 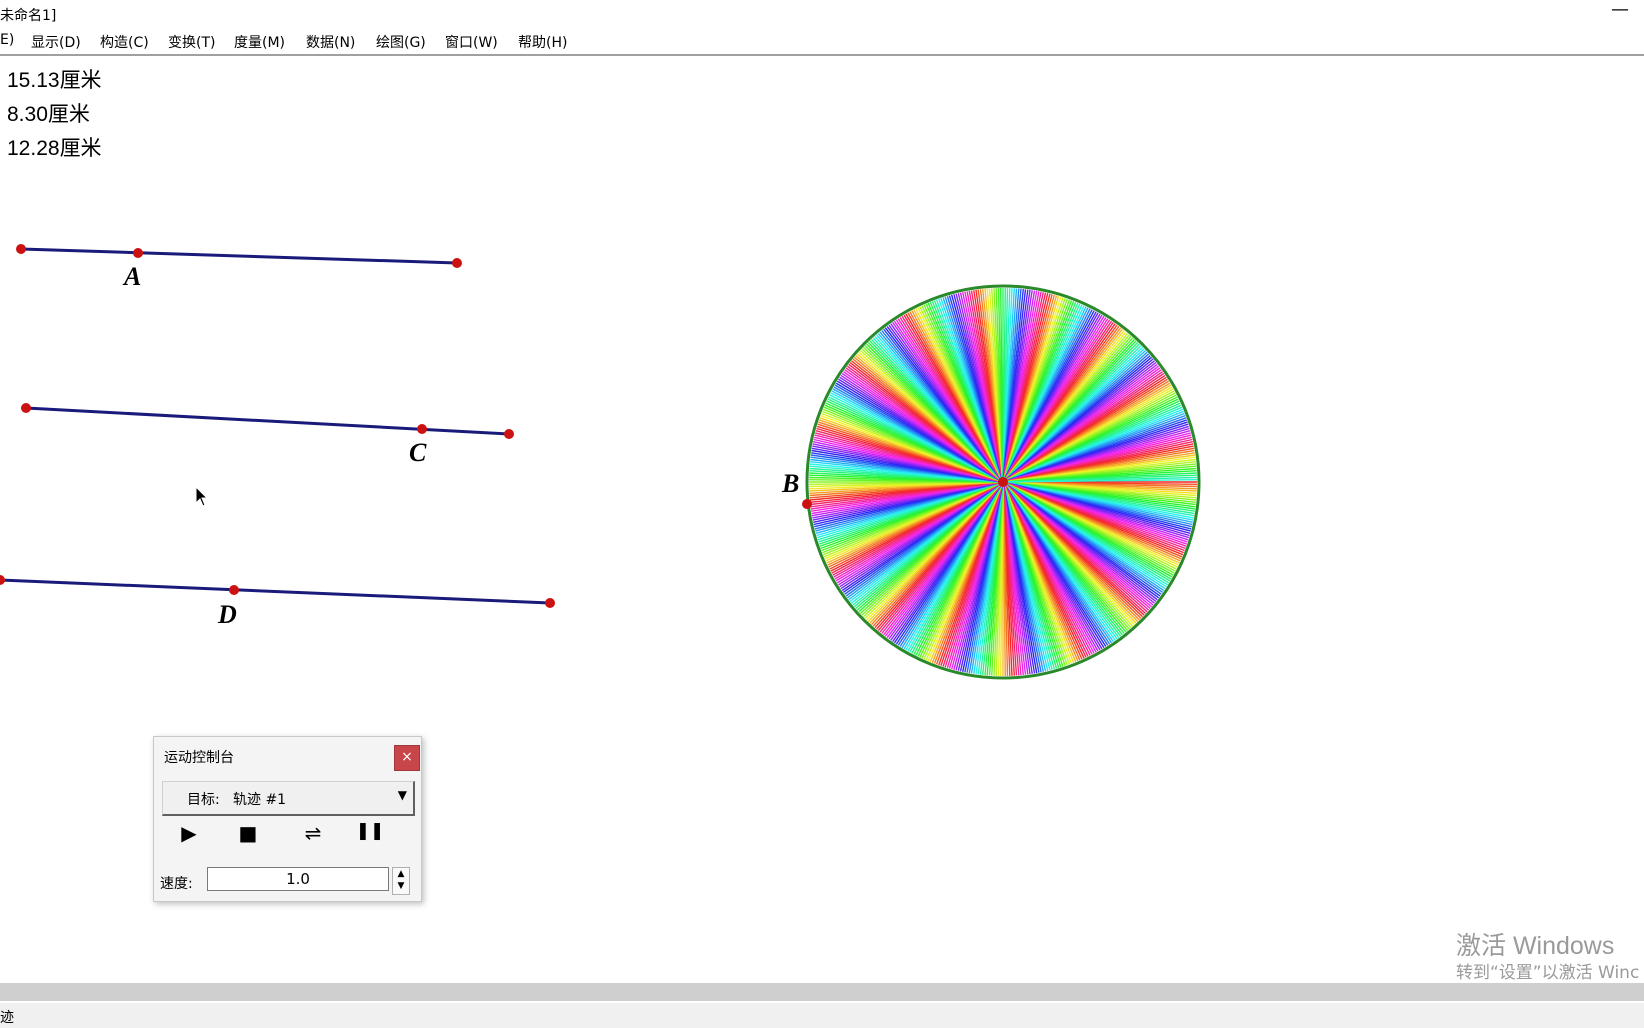 I want to click on menu-window: 窗口(W), so click(x=471, y=42).